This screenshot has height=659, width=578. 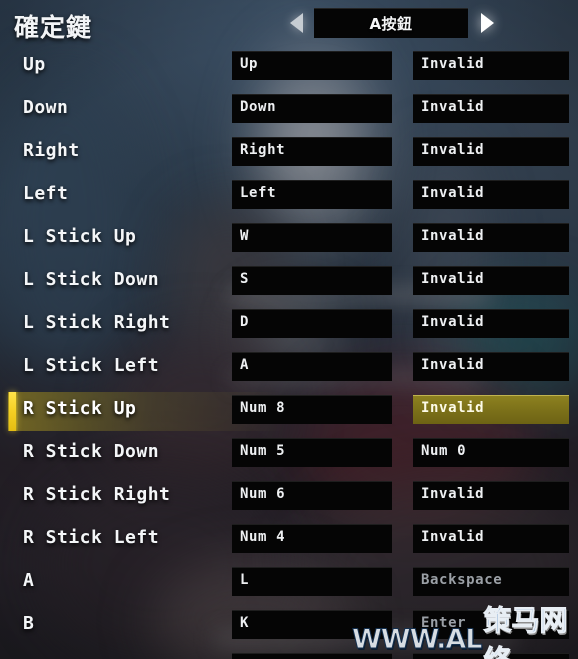 I want to click on key-binding-label: L Stick Right, so click(x=97, y=322).